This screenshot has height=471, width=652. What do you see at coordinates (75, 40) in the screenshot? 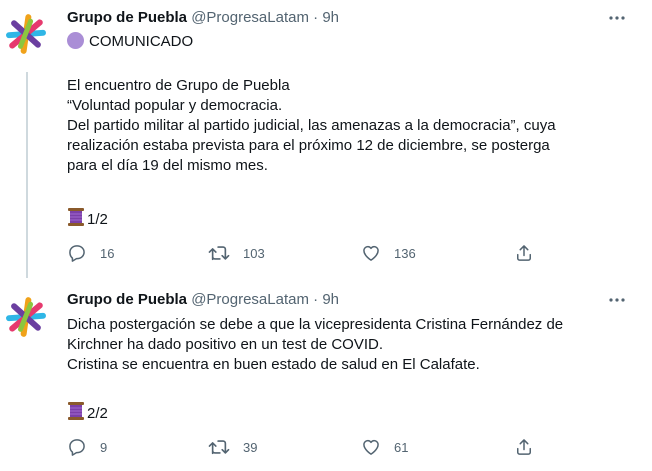
I see `purple-circle-icon` at bounding box center [75, 40].